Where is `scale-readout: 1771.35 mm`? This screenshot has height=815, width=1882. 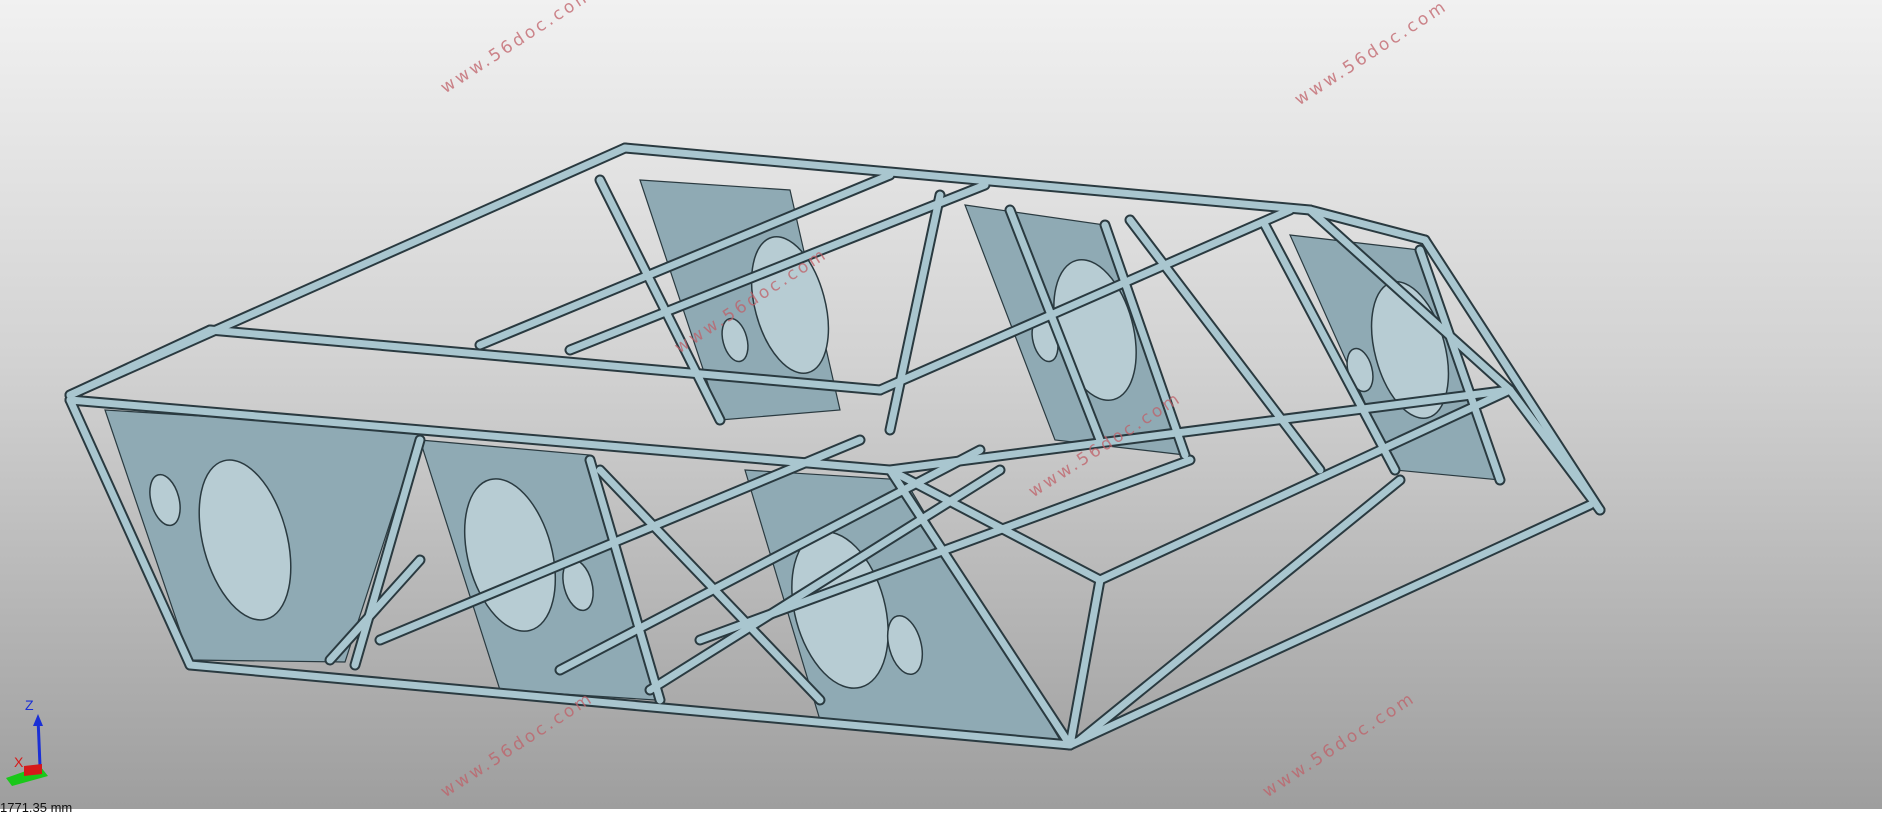
scale-readout: 1771.35 mm is located at coordinates (36, 807).